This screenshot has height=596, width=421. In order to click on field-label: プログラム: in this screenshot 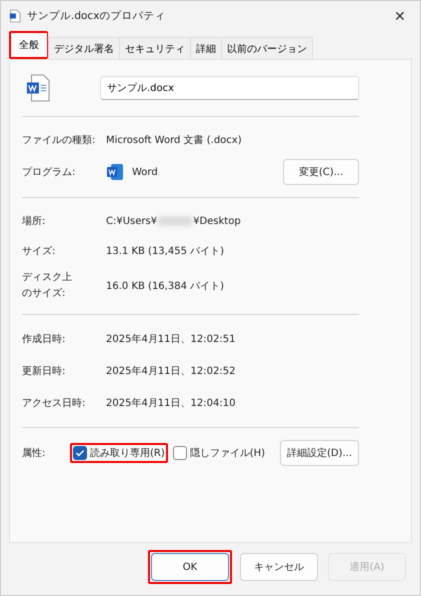, I will do `click(49, 172)`.